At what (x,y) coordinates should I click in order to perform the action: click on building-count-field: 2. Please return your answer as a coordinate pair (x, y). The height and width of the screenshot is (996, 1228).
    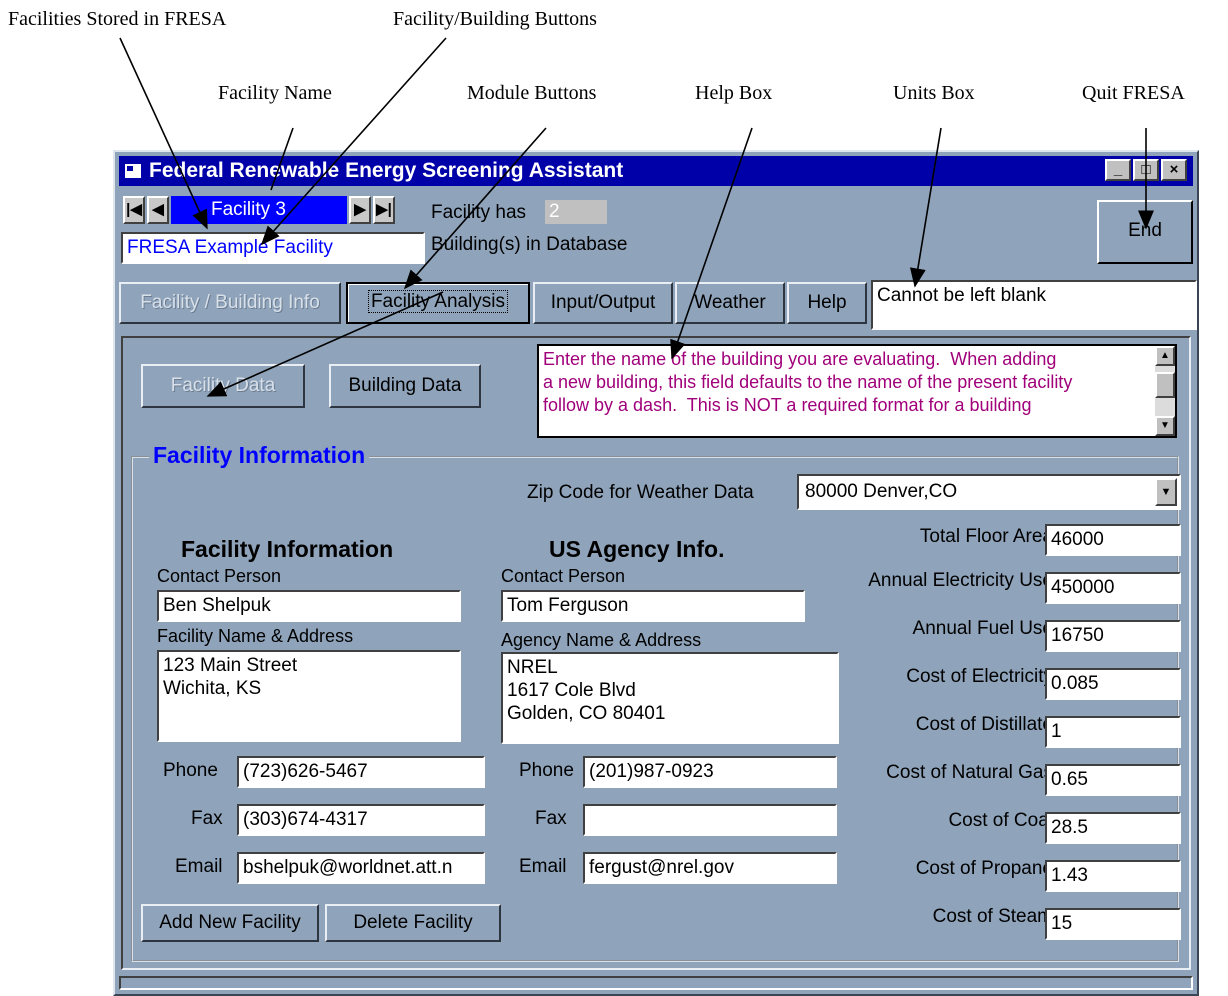
    Looking at the image, I should click on (576, 212).